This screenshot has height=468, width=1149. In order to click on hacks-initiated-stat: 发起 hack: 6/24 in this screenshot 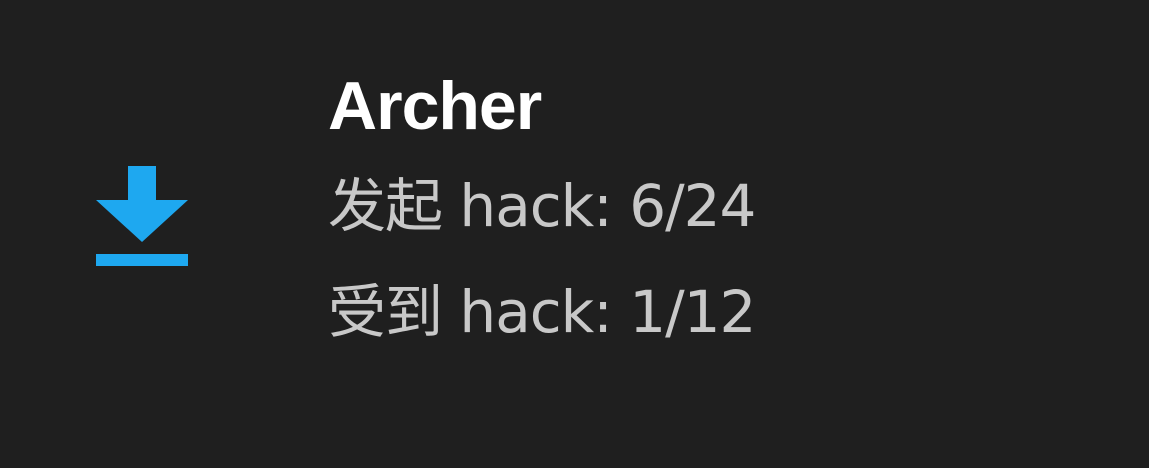, I will do `click(542, 206)`.